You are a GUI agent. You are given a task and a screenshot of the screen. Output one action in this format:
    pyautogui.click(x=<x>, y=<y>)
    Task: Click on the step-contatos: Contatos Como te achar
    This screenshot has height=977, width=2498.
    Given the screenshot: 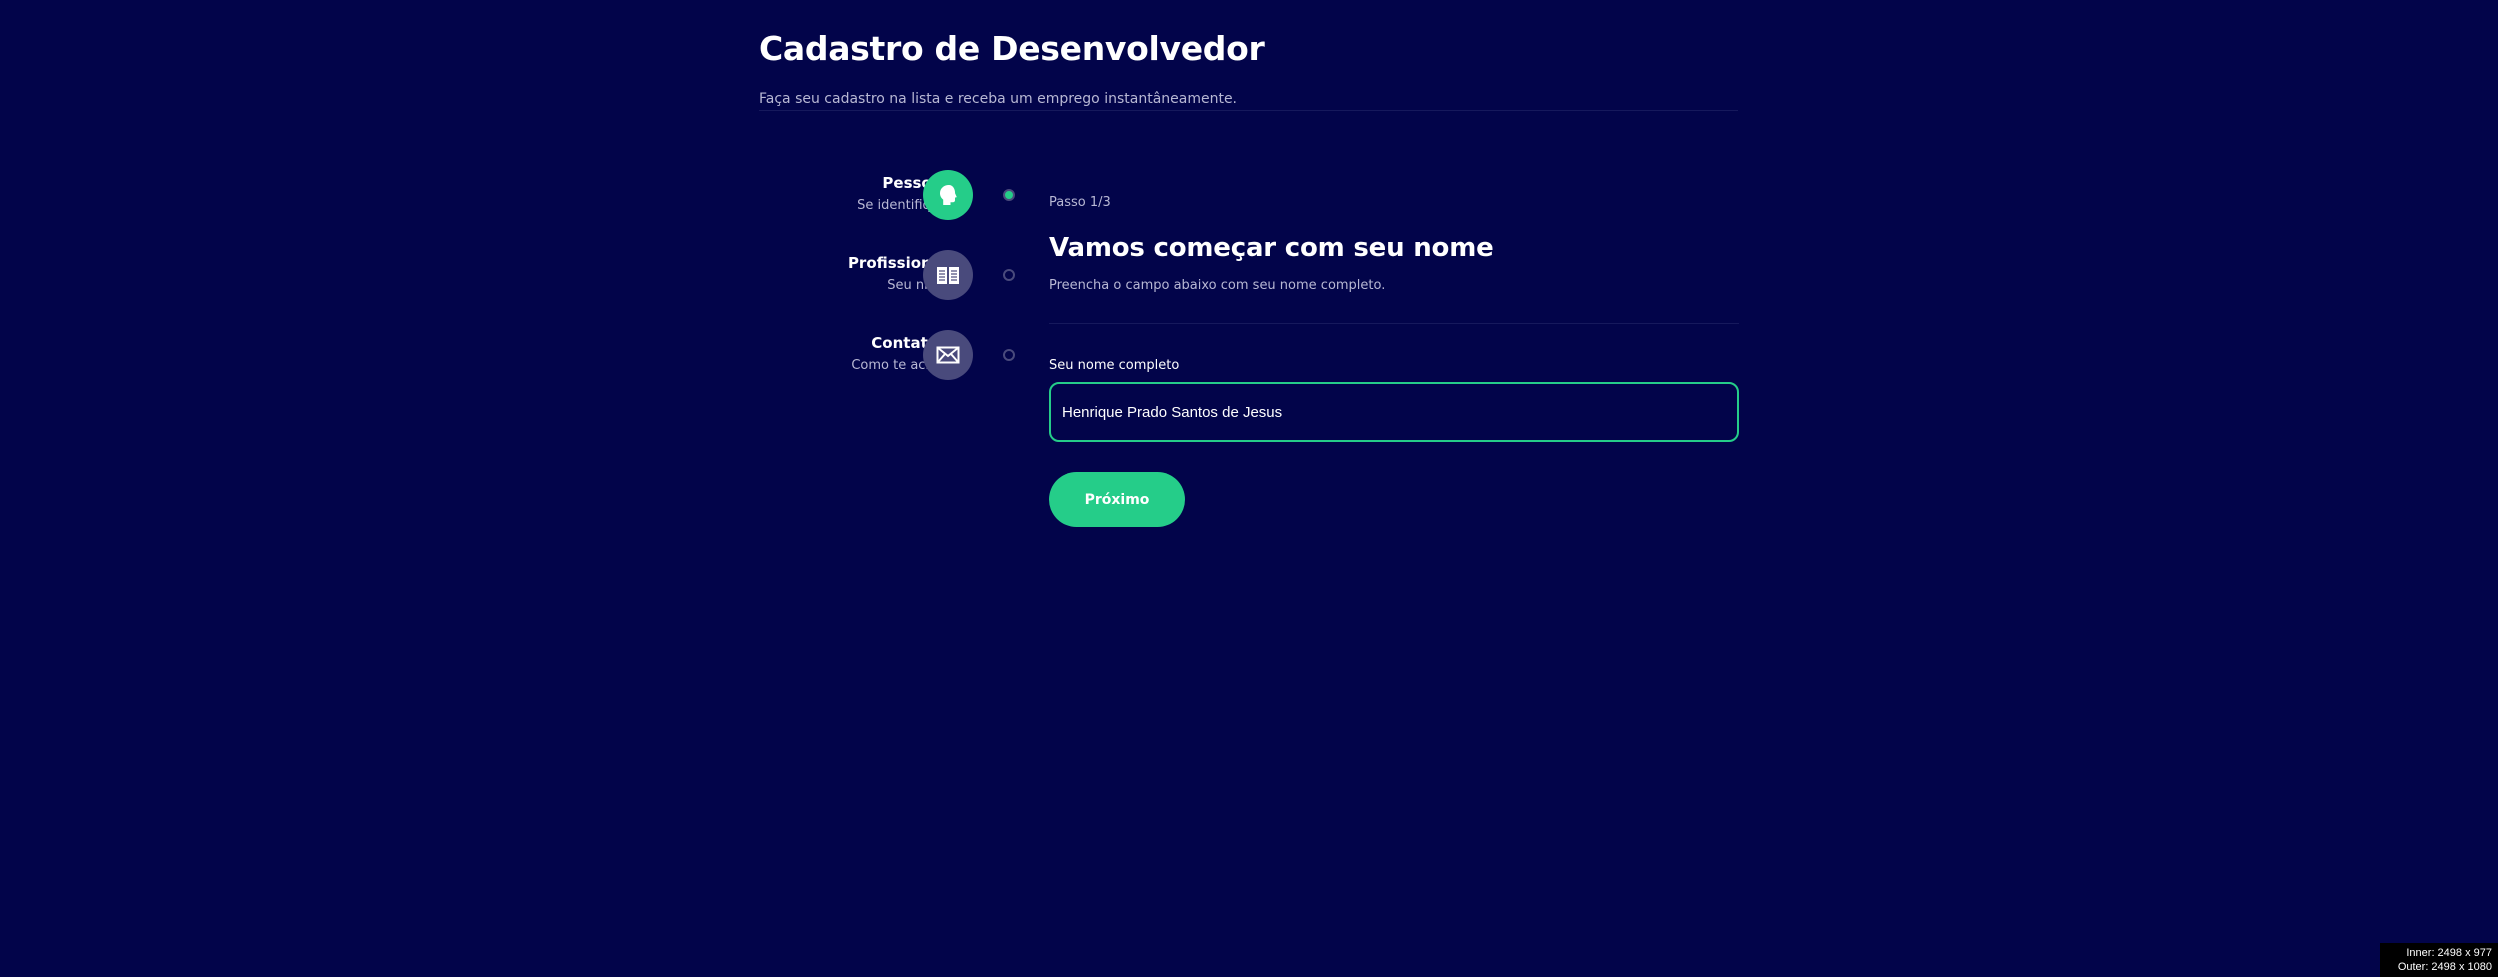 What is the action you would take?
    pyautogui.click(x=889, y=356)
    